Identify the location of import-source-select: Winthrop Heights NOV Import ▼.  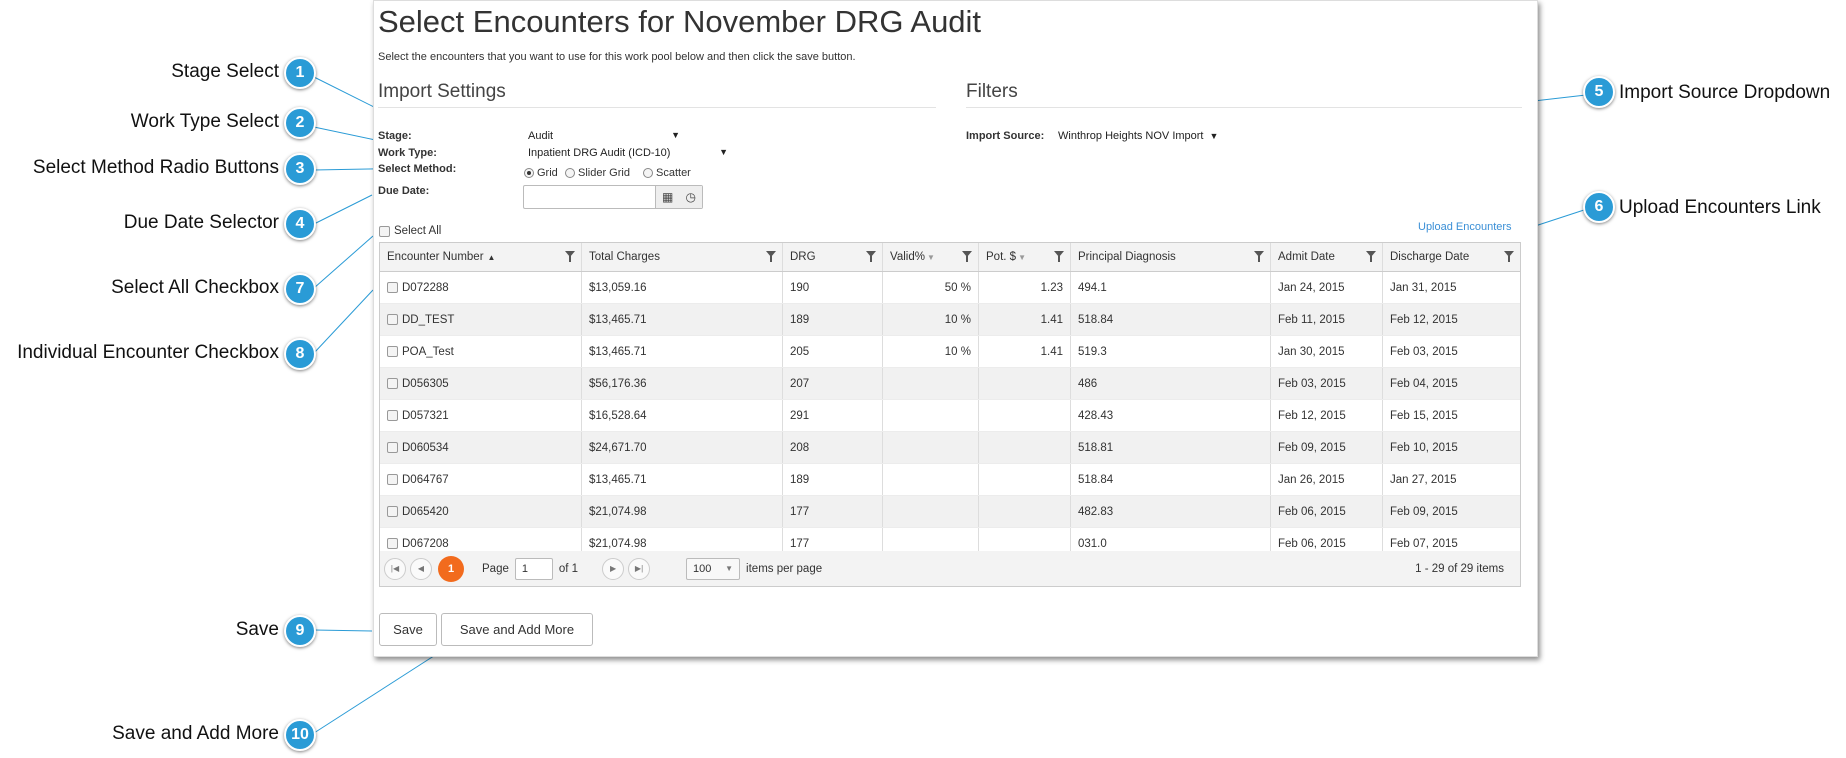
(1138, 136).